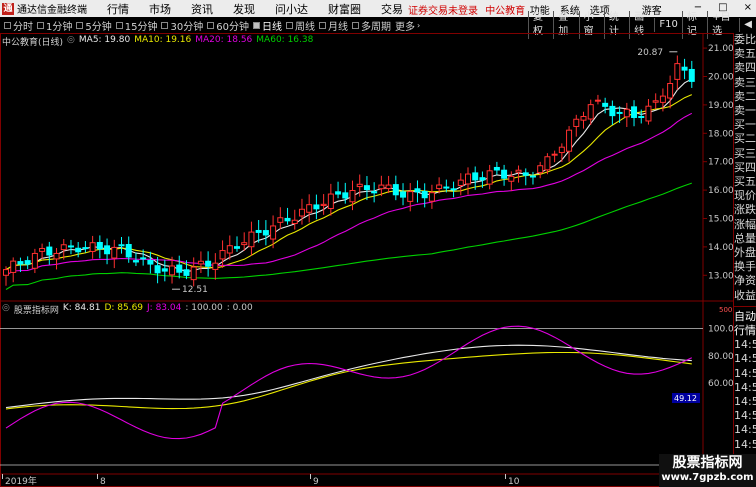 This screenshot has width=756, height=487. Describe the element at coordinates (118, 9) in the screenshot. I see `menu-quotes: 行情` at that location.